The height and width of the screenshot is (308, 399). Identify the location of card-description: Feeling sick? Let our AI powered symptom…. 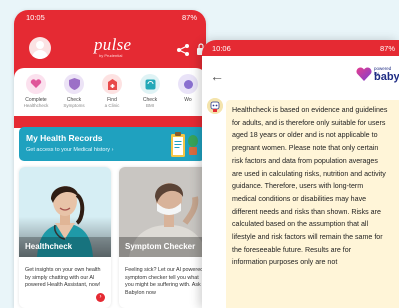
(164, 281).